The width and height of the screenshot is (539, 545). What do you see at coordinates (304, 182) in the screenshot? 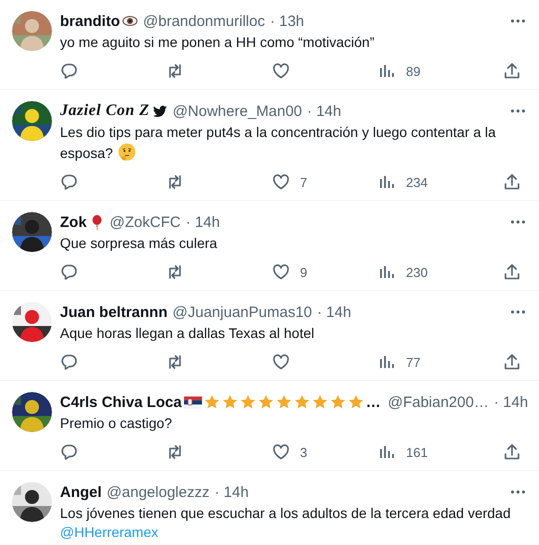
I see `like-count: 7` at bounding box center [304, 182].